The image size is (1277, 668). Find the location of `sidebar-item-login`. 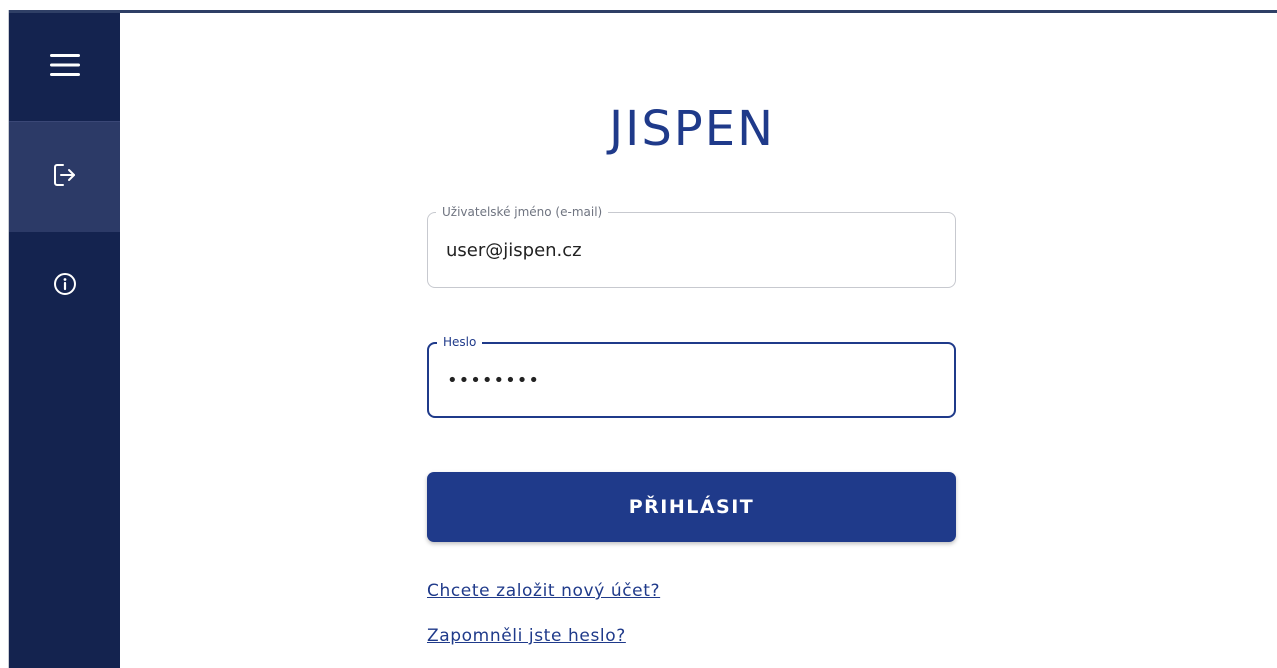

sidebar-item-login is located at coordinates (64, 176).